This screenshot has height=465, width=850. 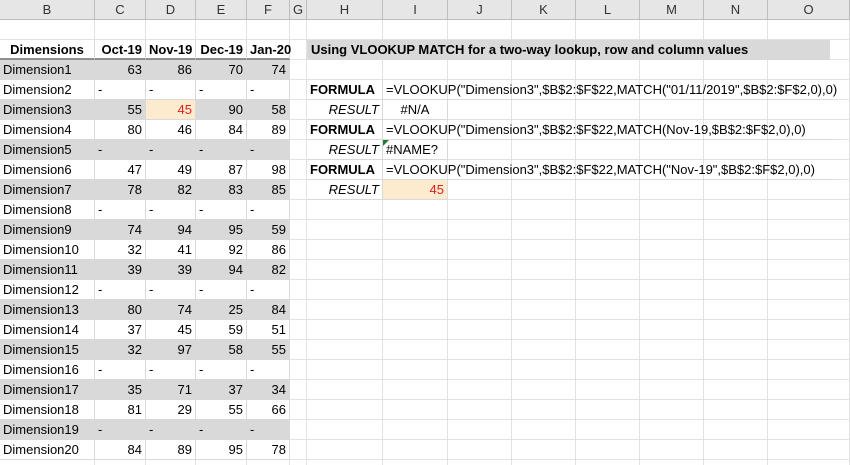 What do you see at coordinates (221, 250) in the screenshot?
I see `table-cell: 92` at bounding box center [221, 250].